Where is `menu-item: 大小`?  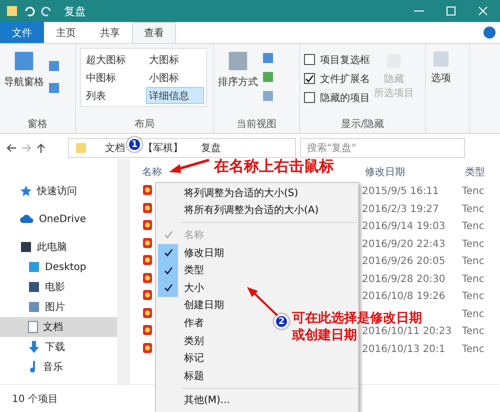 menu-item: 大小 is located at coordinates (183, 287).